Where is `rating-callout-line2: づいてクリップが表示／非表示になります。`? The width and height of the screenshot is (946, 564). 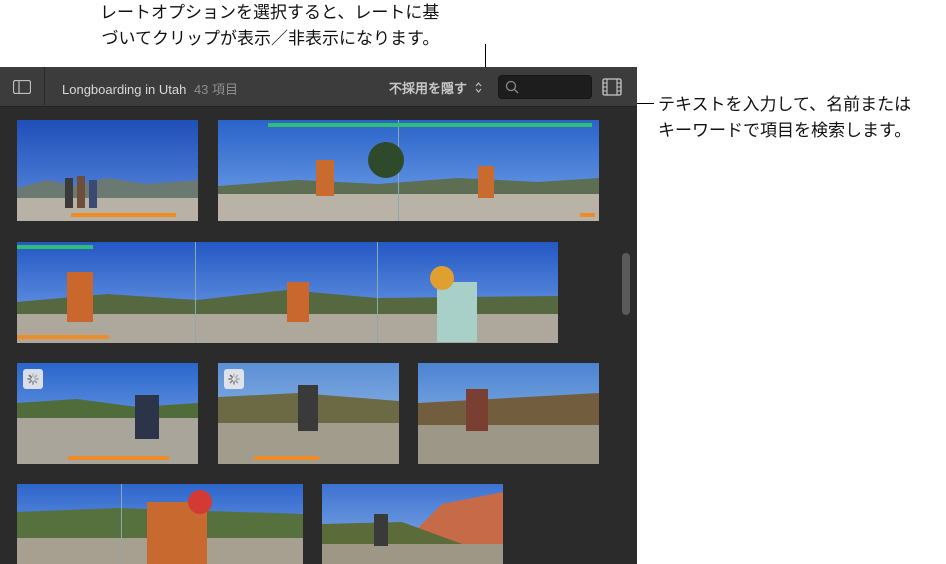 rating-callout-line2: づいてクリップが表示／非表示になります。 is located at coordinates (270, 39).